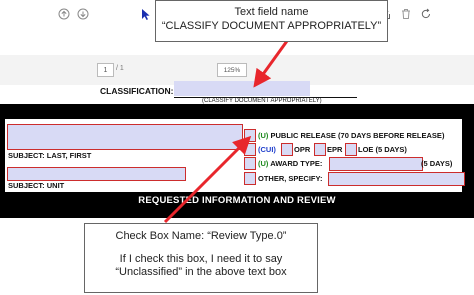 The width and height of the screenshot is (474, 295). Describe the element at coordinates (263, 135) in the screenshot. I see `public-release-marker: (U)` at that location.